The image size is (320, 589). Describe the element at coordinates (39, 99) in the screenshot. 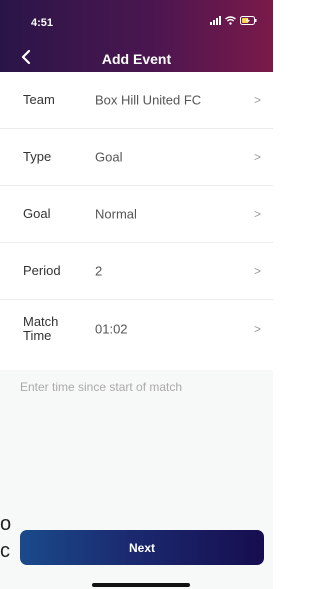

I see `row-label: Team` at that location.